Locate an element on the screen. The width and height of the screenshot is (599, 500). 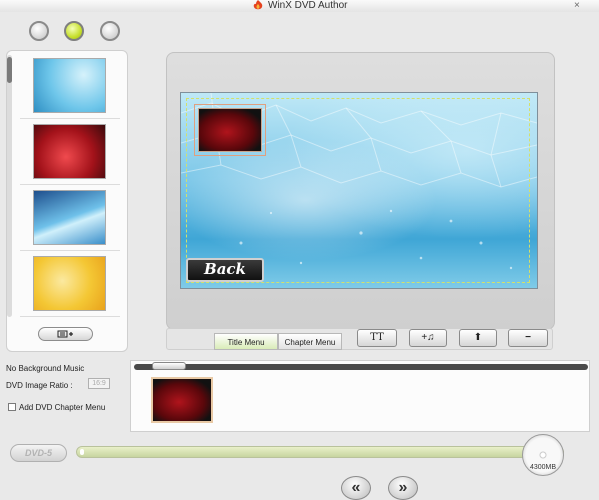
window-title: WinX DVD Author is located at coordinates (308, 5).